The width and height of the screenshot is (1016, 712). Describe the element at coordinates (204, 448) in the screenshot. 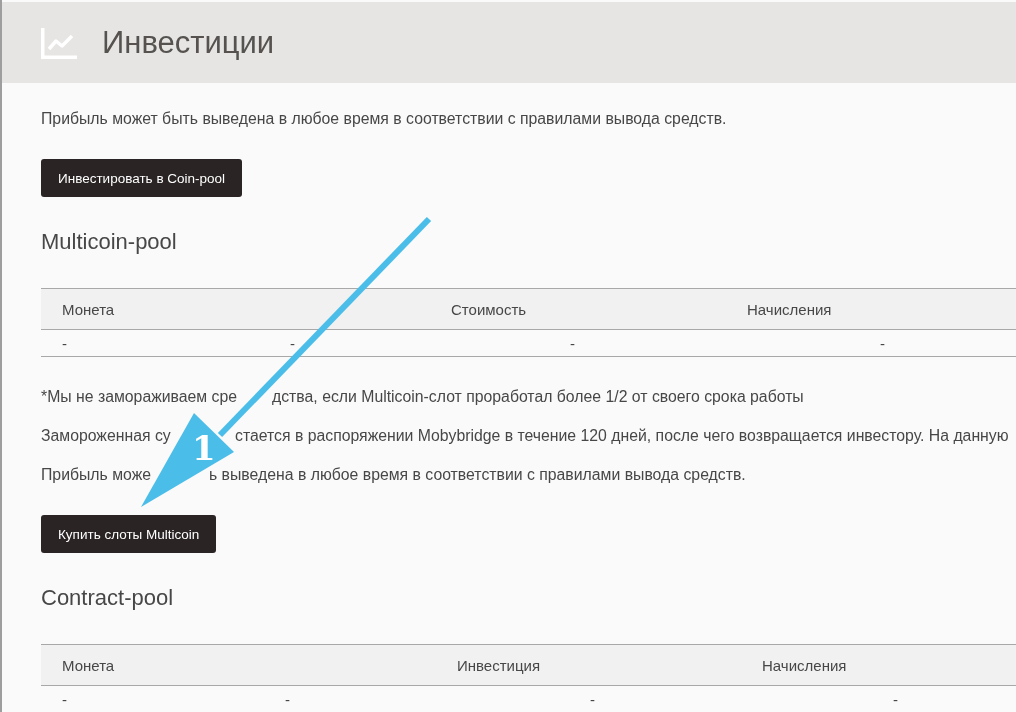

I see `step-number: 1` at that location.